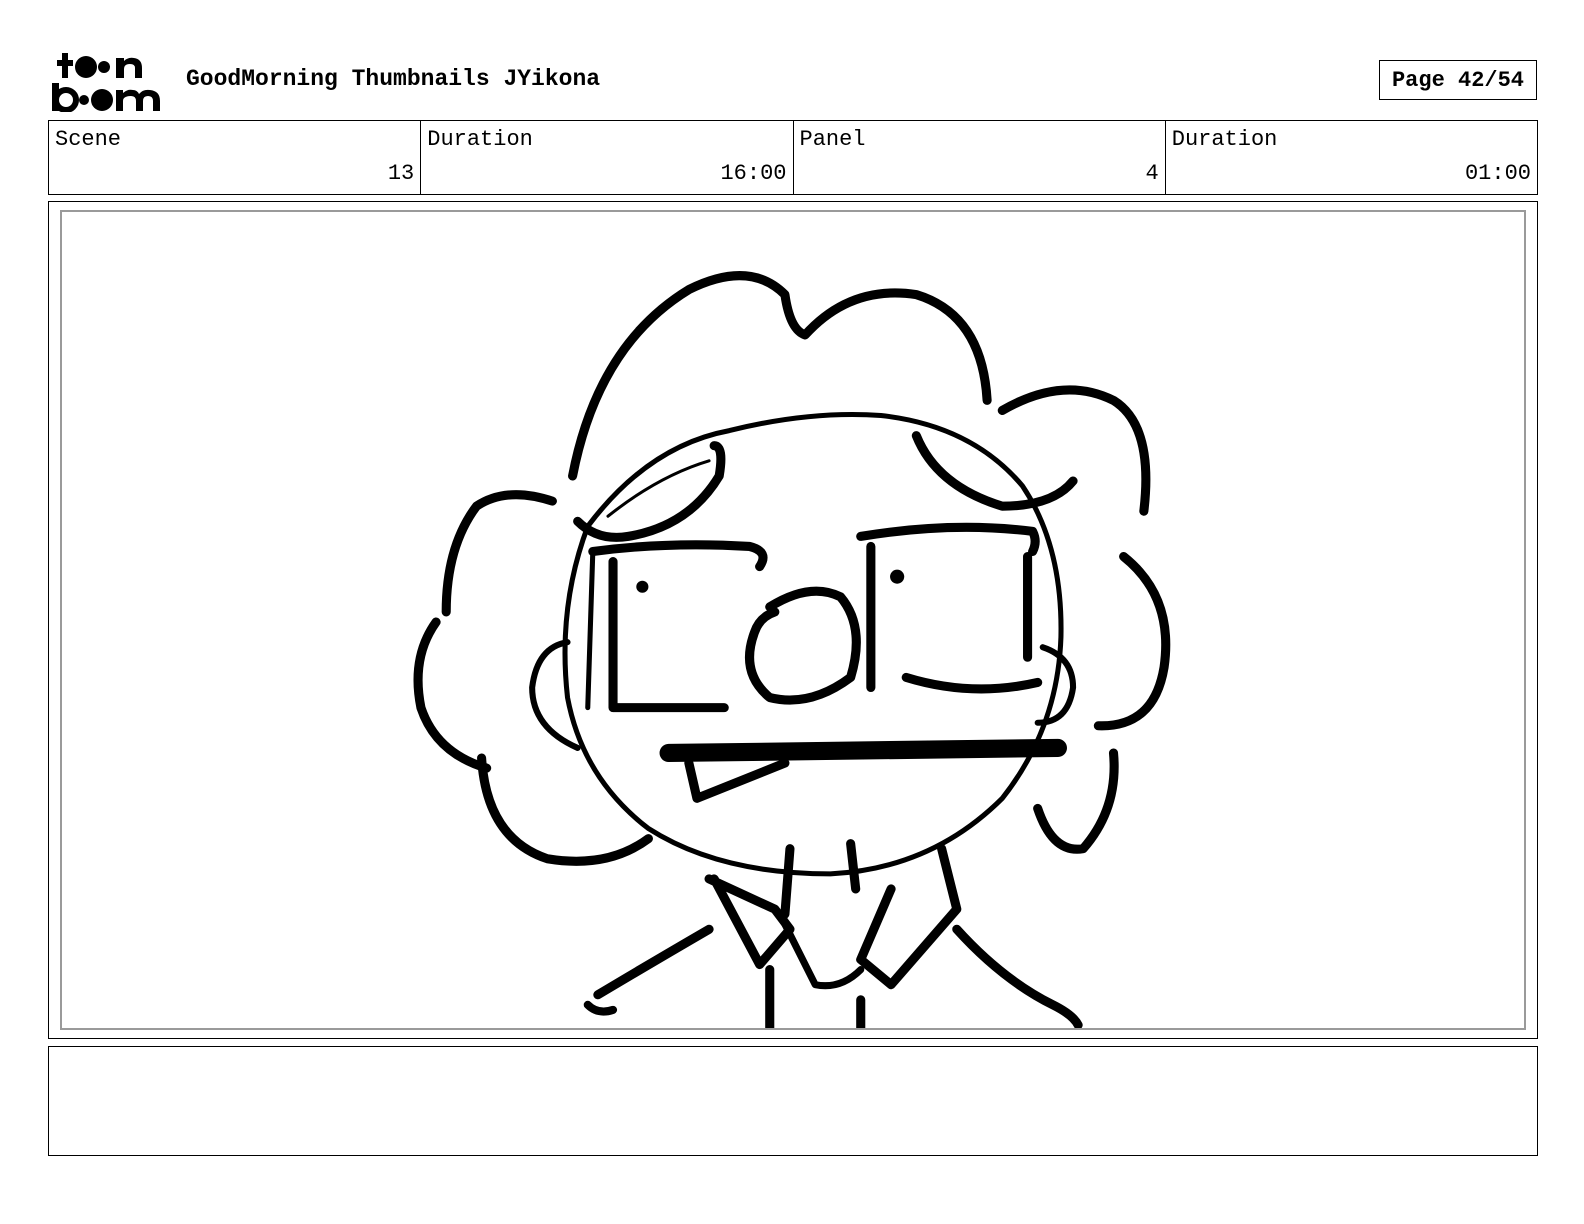 The width and height of the screenshot is (1584, 1224). Describe the element at coordinates (753, 173) in the screenshot. I see `scene-duration-value: 16:00` at that location.